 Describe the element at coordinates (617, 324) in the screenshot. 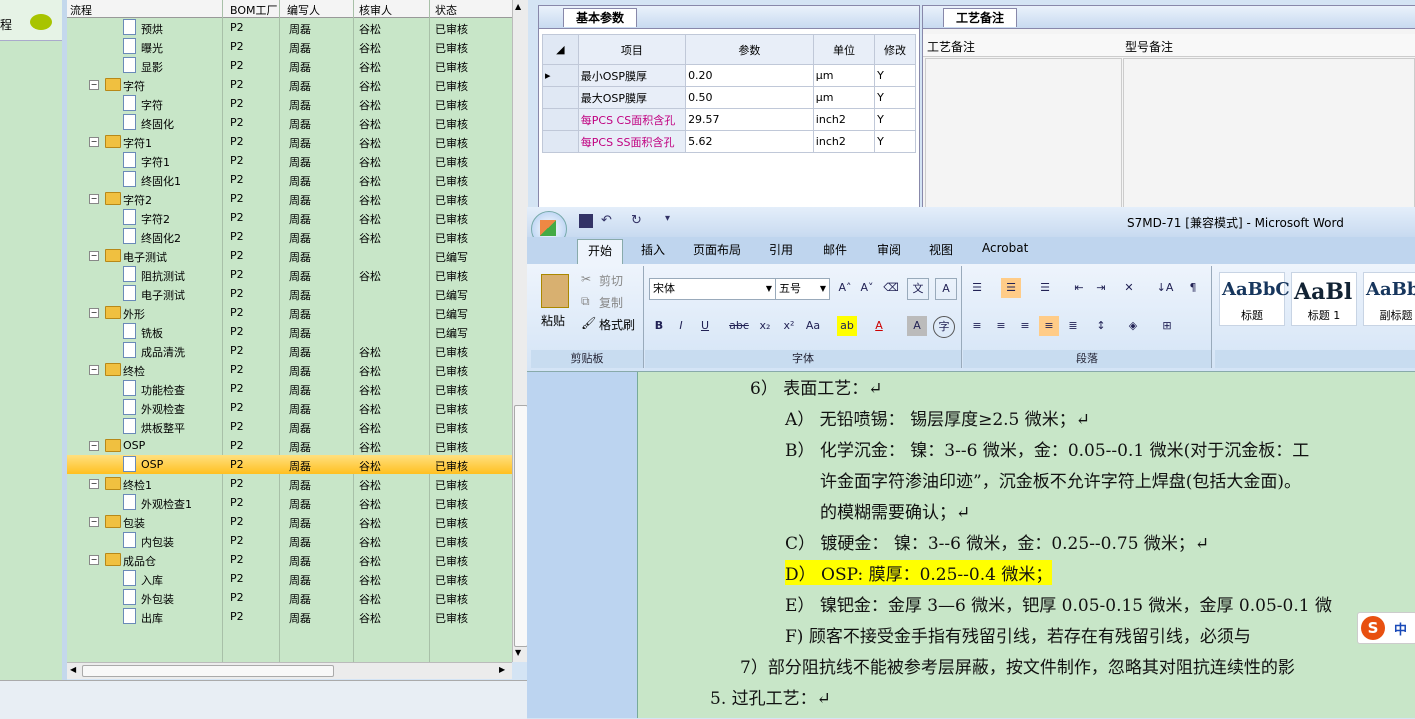

I see `format-painter-button: 格式刷` at that location.